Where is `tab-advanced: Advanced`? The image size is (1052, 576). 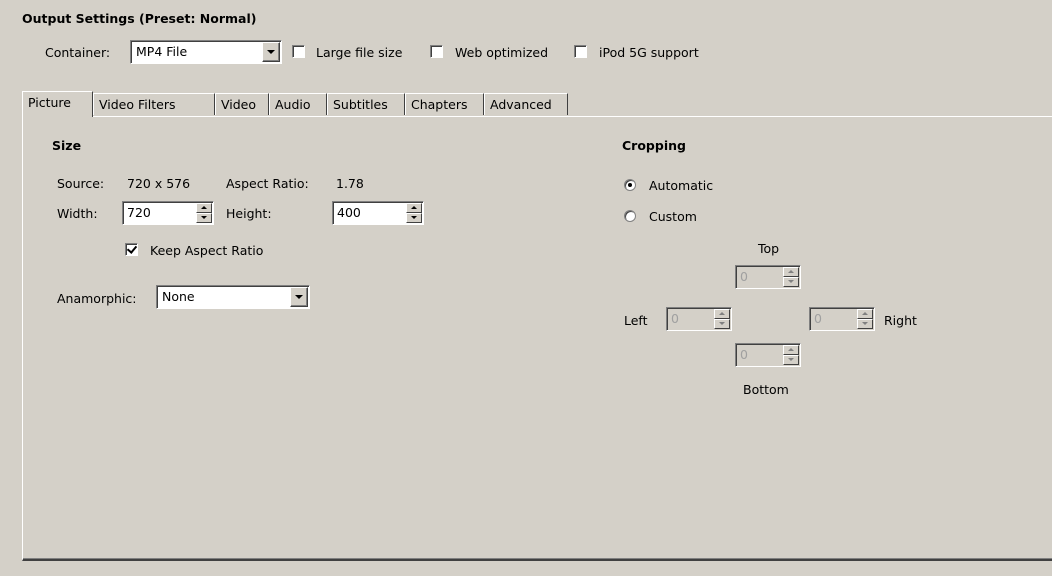 tab-advanced: Advanced is located at coordinates (526, 104).